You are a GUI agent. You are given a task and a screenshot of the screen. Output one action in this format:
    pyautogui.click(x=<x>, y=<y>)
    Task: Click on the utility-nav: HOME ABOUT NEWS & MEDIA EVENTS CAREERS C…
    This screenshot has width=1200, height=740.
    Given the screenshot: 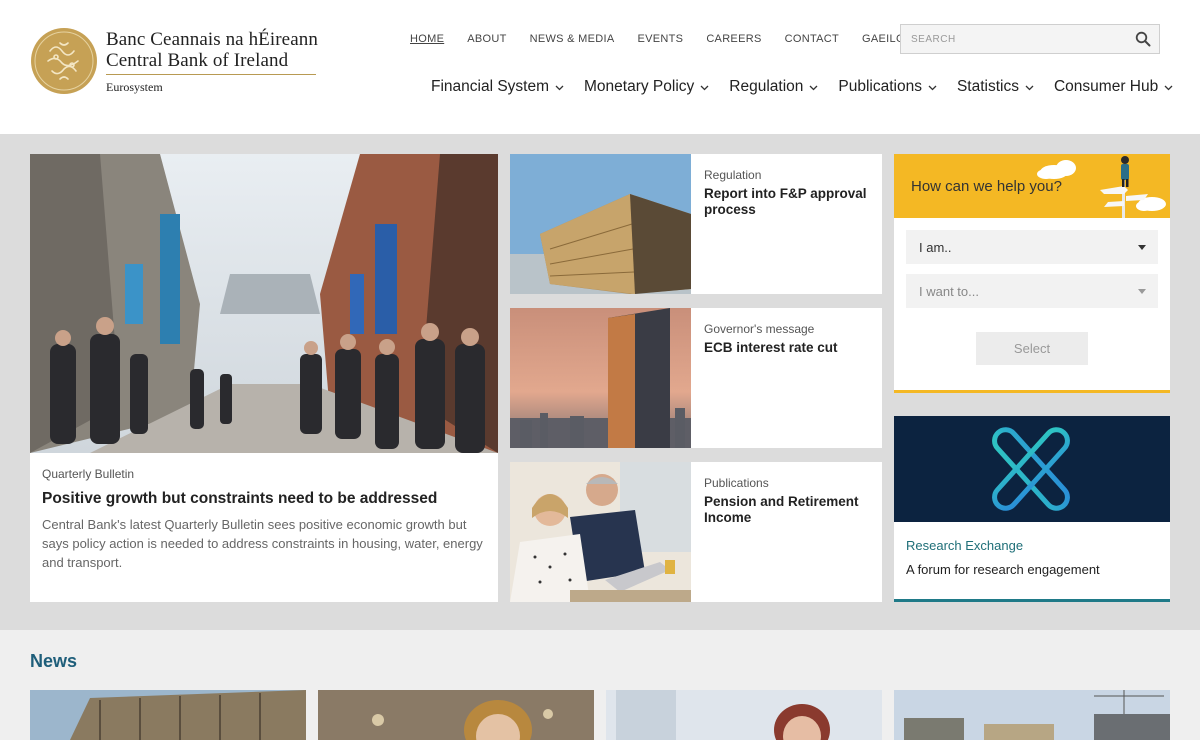 What is the action you would take?
    pyautogui.click(x=672, y=39)
    